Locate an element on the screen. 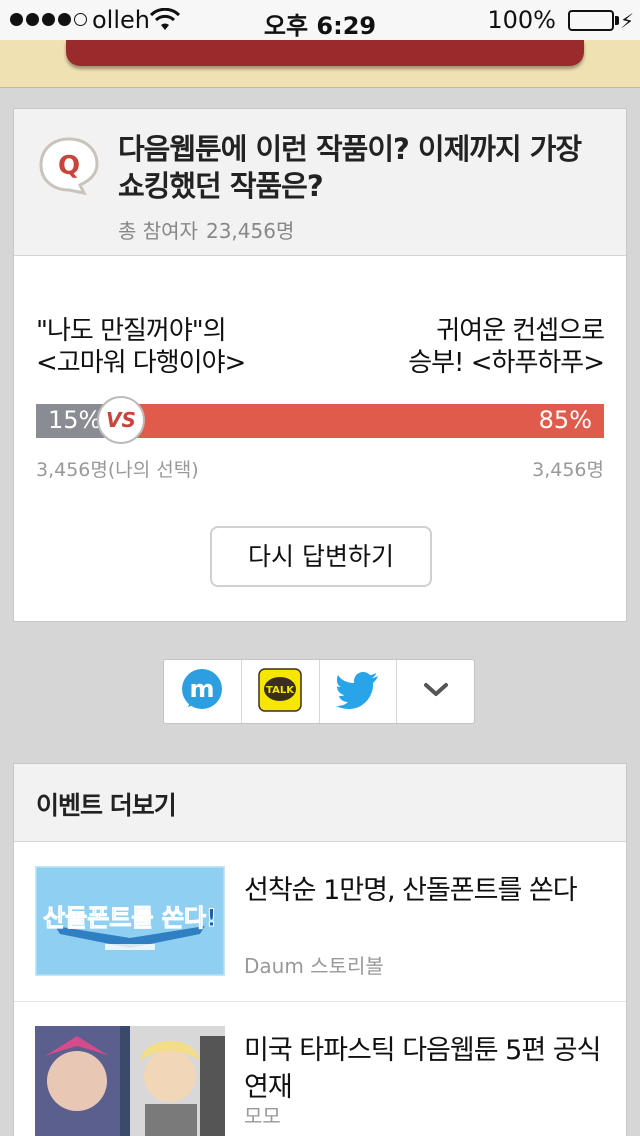 Image resolution: width=640 pixels, height=1136 pixels. poll-result-bar: 15% 85% VS is located at coordinates (320, 420).